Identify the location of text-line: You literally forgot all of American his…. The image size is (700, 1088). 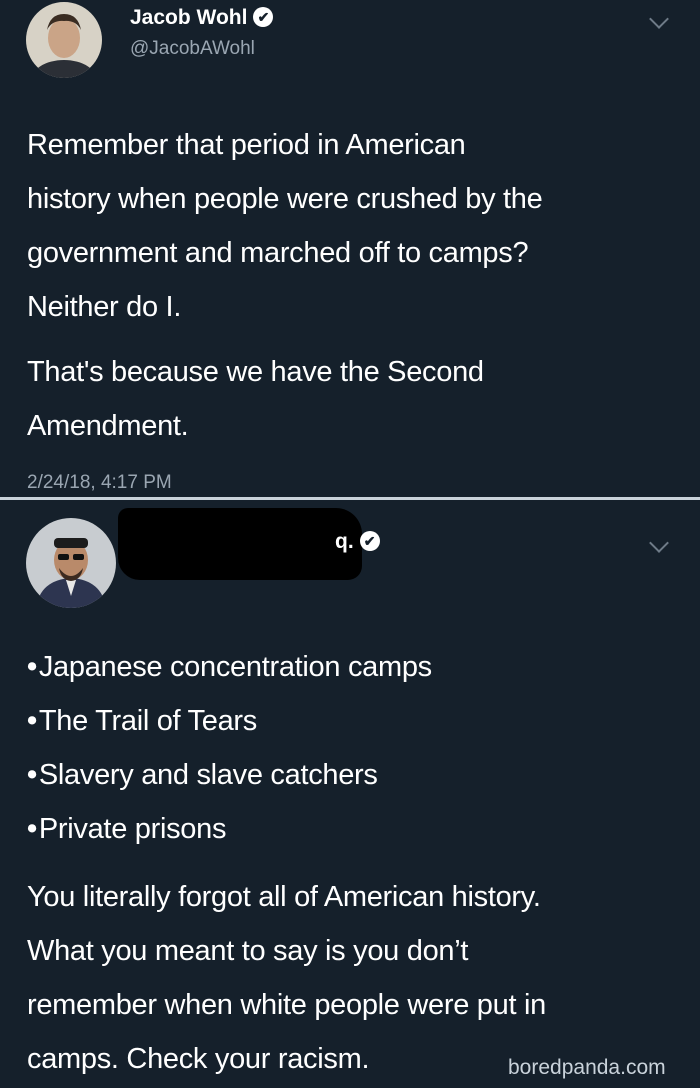
(284, 897).